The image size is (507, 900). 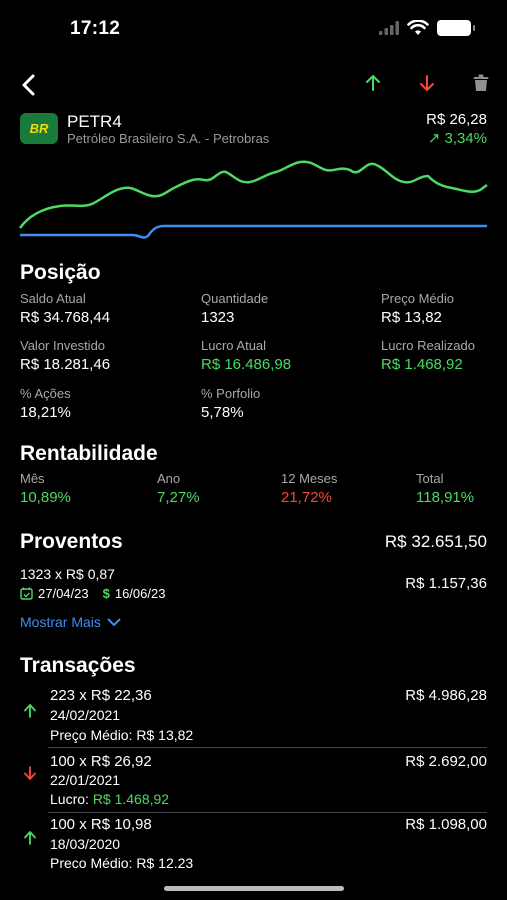 What do you see at coordinates (101, 695) in the screenshot?
I see `transaction-desc: 223 x R$ 22,36` at bounding box center [101, 695].